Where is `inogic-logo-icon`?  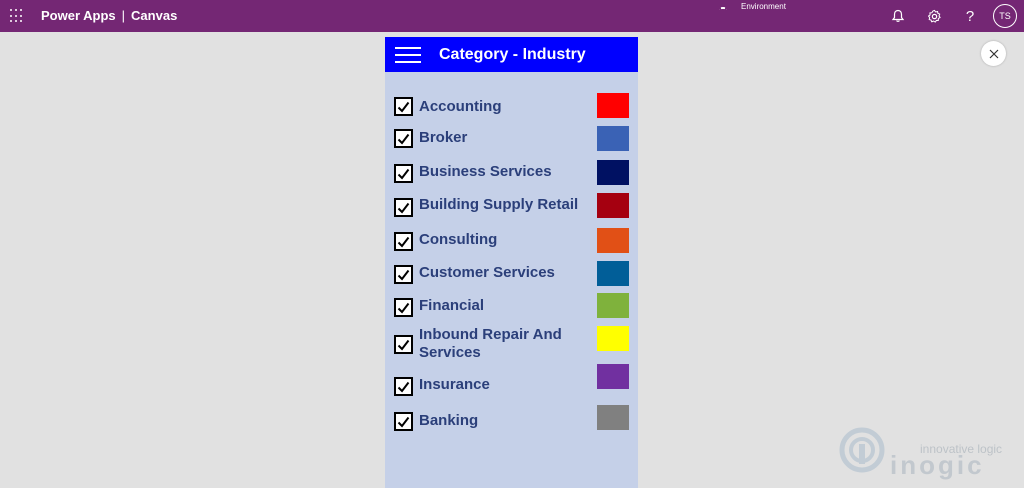
inogic-logo-icon is located at coordinates (862, 450).